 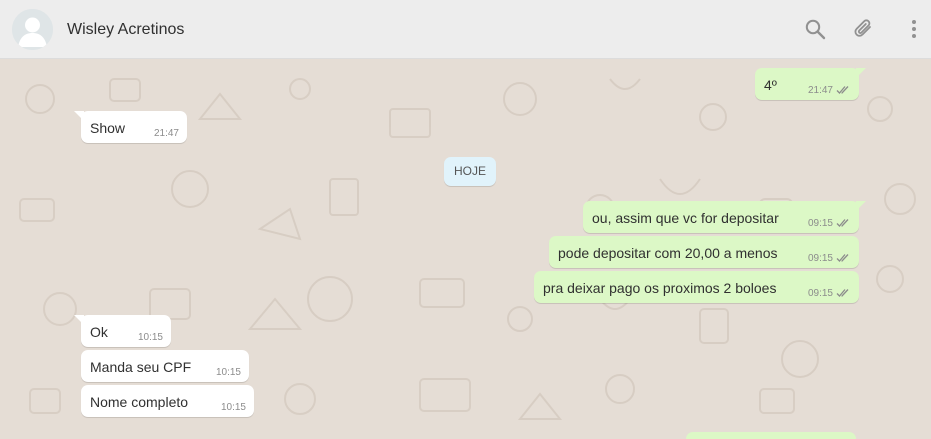 What do you see at coordinates (122, 331) in the screenshot?
I see `message-incoming: Ok 10:15` at bounding box center [122, 331].